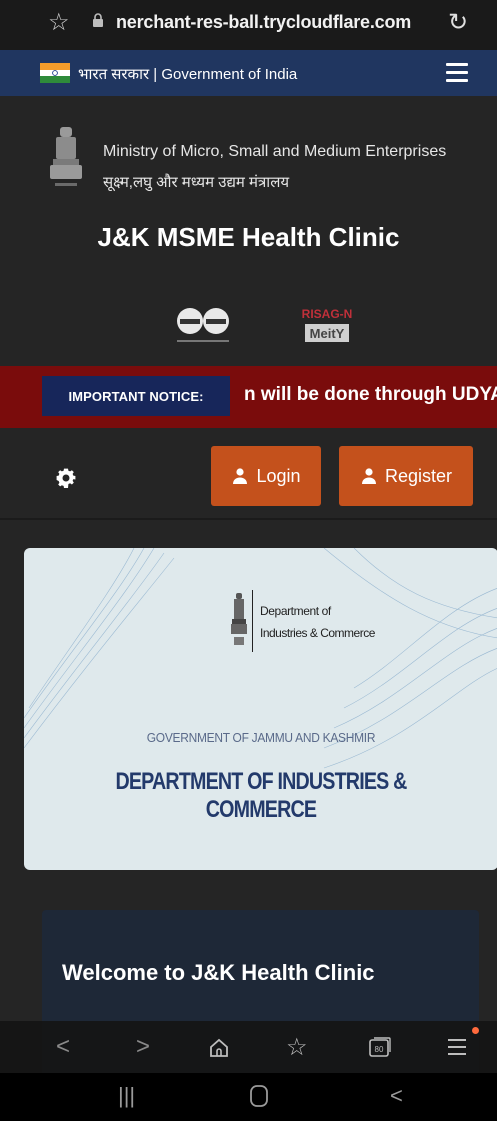  What do you see at coordinates (261, 795) in the screenshot?
I see `department-title: DEPARTMENT OF INDUSTRIES & COMMERCE` at bounding box center [261, 795].